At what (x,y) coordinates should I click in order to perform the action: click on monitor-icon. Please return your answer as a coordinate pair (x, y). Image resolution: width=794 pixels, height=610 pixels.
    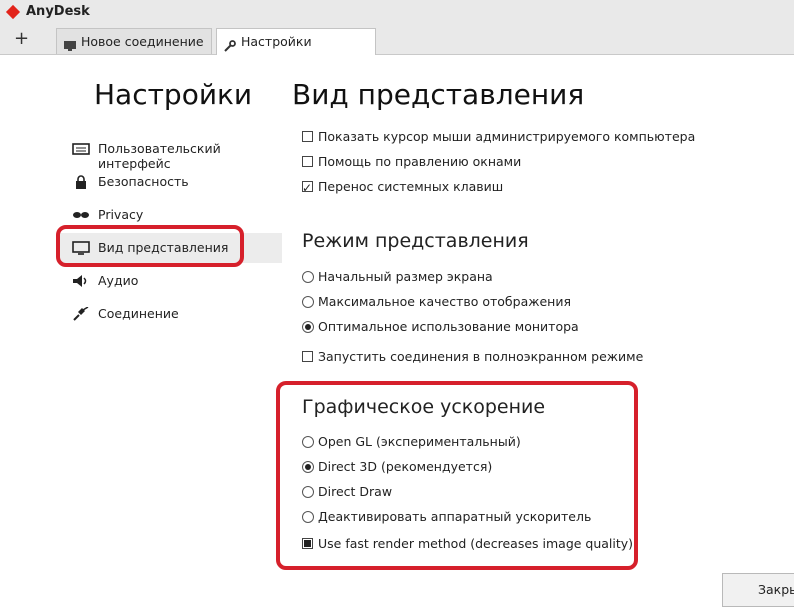
    Looking at the image, I should click on (70, 43).